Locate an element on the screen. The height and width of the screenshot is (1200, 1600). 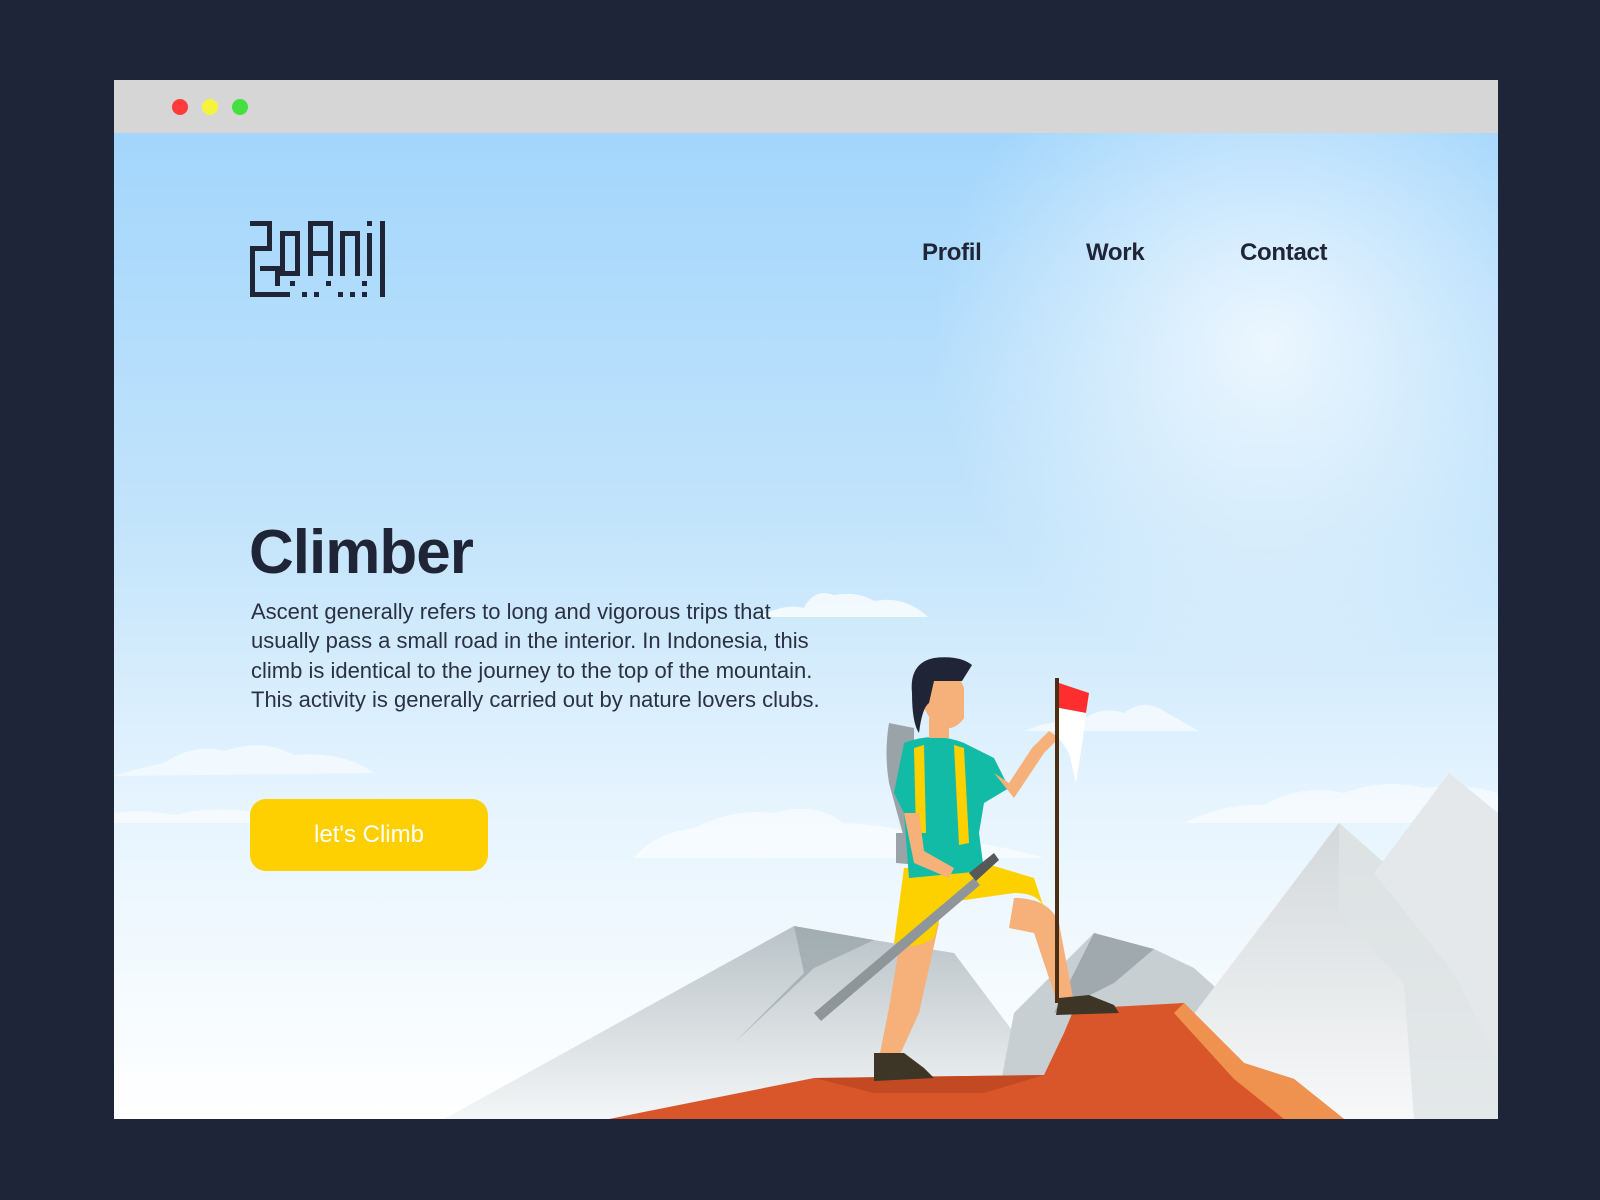
close-window-button is located at coordinates (180, 107).